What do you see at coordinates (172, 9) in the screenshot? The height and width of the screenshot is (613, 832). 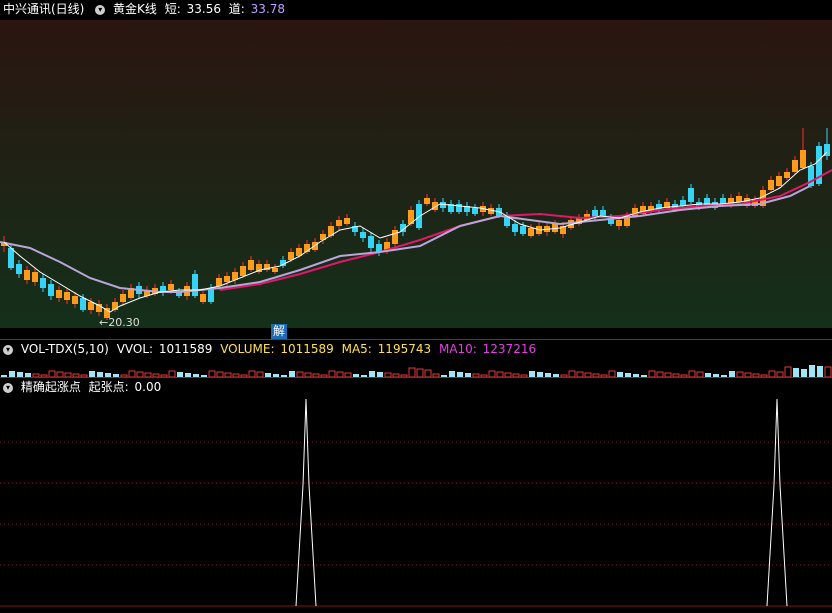 I see `short-label: 短:` at bounding box center [172, 9].